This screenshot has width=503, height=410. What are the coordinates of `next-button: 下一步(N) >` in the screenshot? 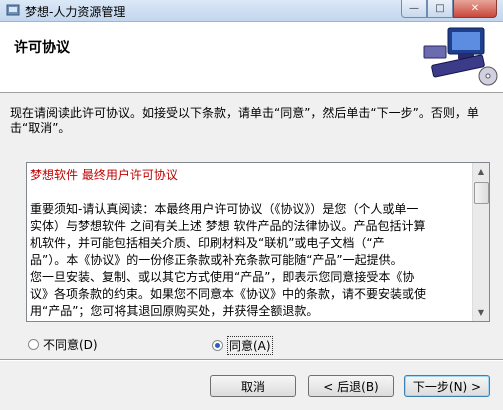 It's located at (447, 386).